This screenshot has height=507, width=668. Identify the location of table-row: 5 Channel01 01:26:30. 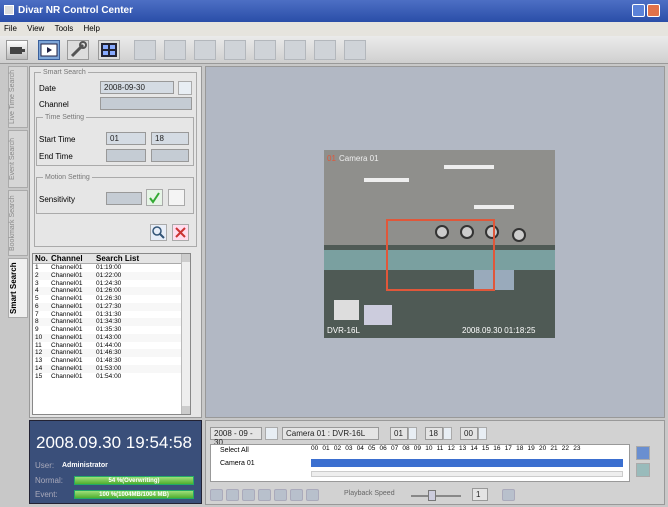
(111, 299).